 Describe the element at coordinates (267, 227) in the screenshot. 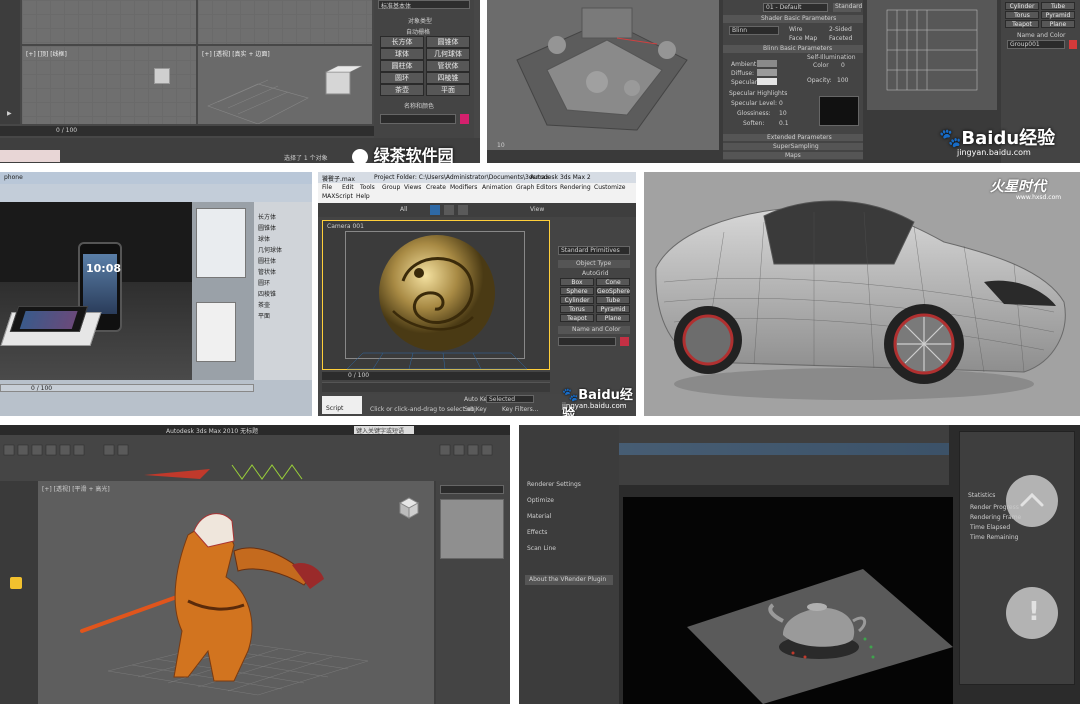

I see `menu-item: 圆锥体` at that location.